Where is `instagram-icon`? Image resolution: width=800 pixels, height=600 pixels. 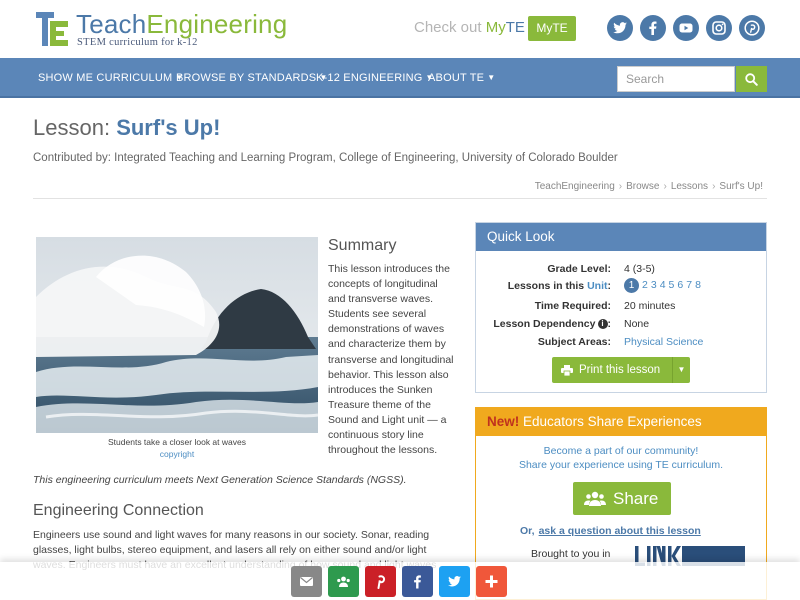
instagram-icon is located at coordinates (719, 28).